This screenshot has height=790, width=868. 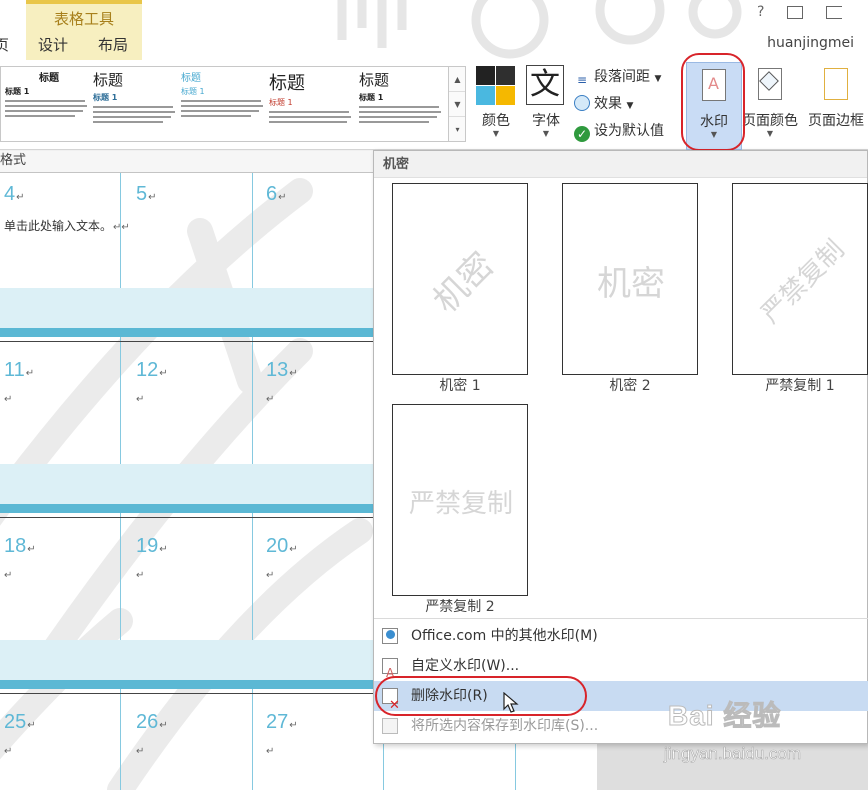 I want to click on mouse-pointer-icon, so click(x=511, y=702).